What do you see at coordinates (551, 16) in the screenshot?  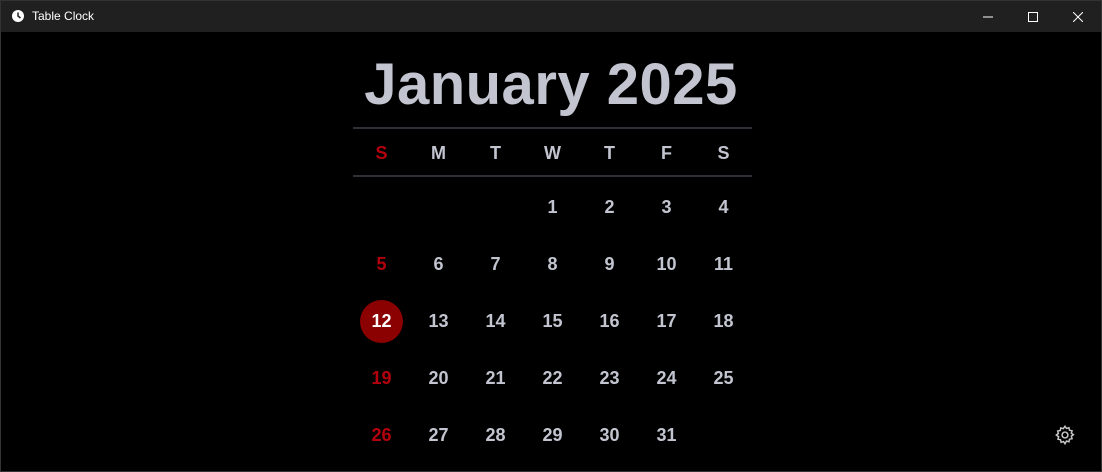 I see `title-bar: Table Clock` at bounding box center [551, 16].